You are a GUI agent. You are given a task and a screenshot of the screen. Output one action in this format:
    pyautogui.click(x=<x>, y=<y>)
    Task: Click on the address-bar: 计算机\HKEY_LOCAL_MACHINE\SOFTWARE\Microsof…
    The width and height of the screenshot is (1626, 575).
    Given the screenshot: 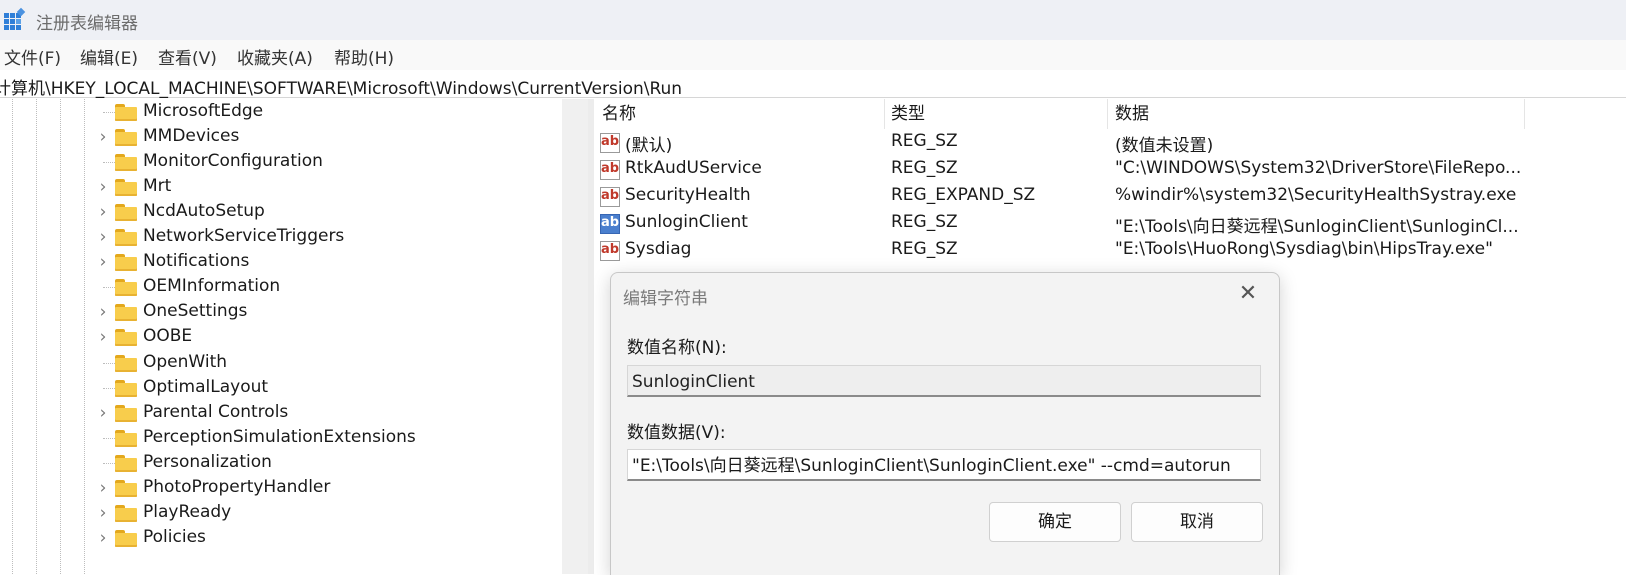 What is the action you would take?
    pyautogui.click(x=813, y=85)
    